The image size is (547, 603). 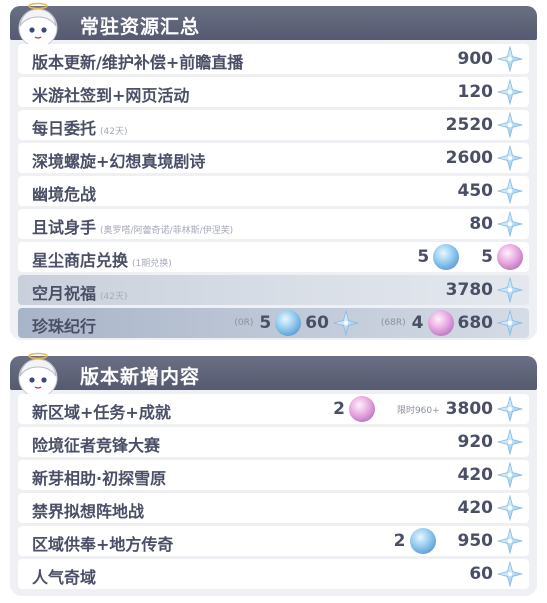 I want to click on list-item: 区域供奉+地方传奇 2 950, so click(x=273, y=541).